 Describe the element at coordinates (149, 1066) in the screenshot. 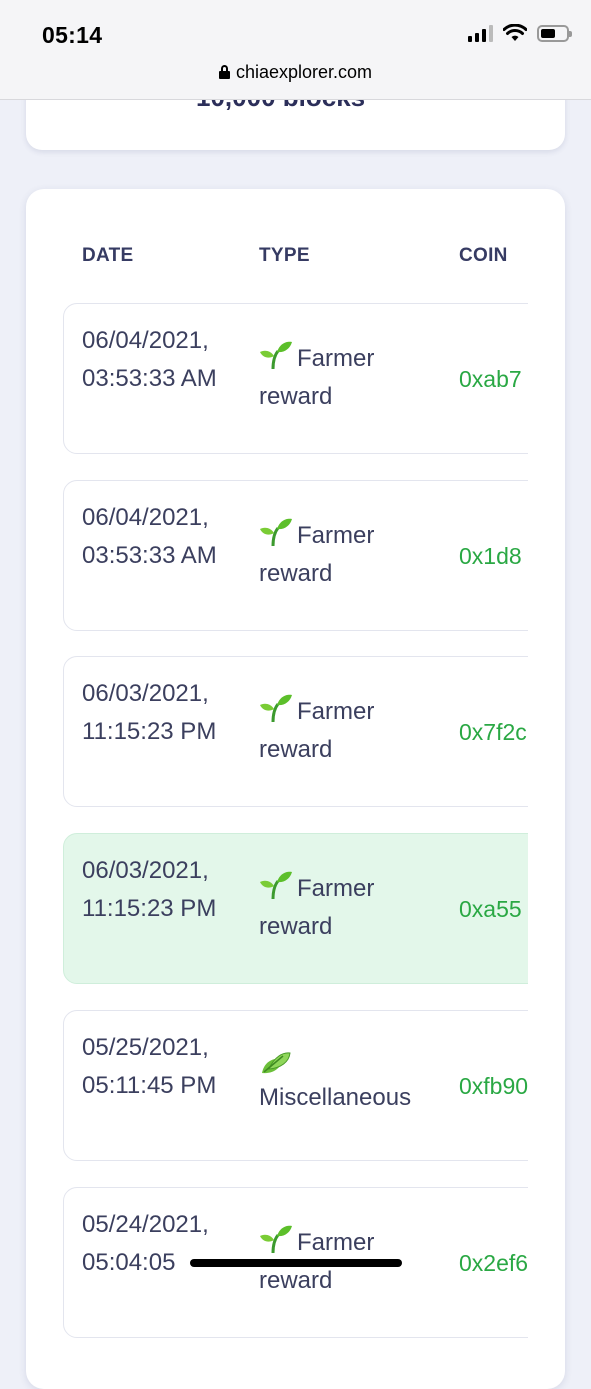

I see `row-date: 05/25/2021, 05:11:45 PM` at that location.